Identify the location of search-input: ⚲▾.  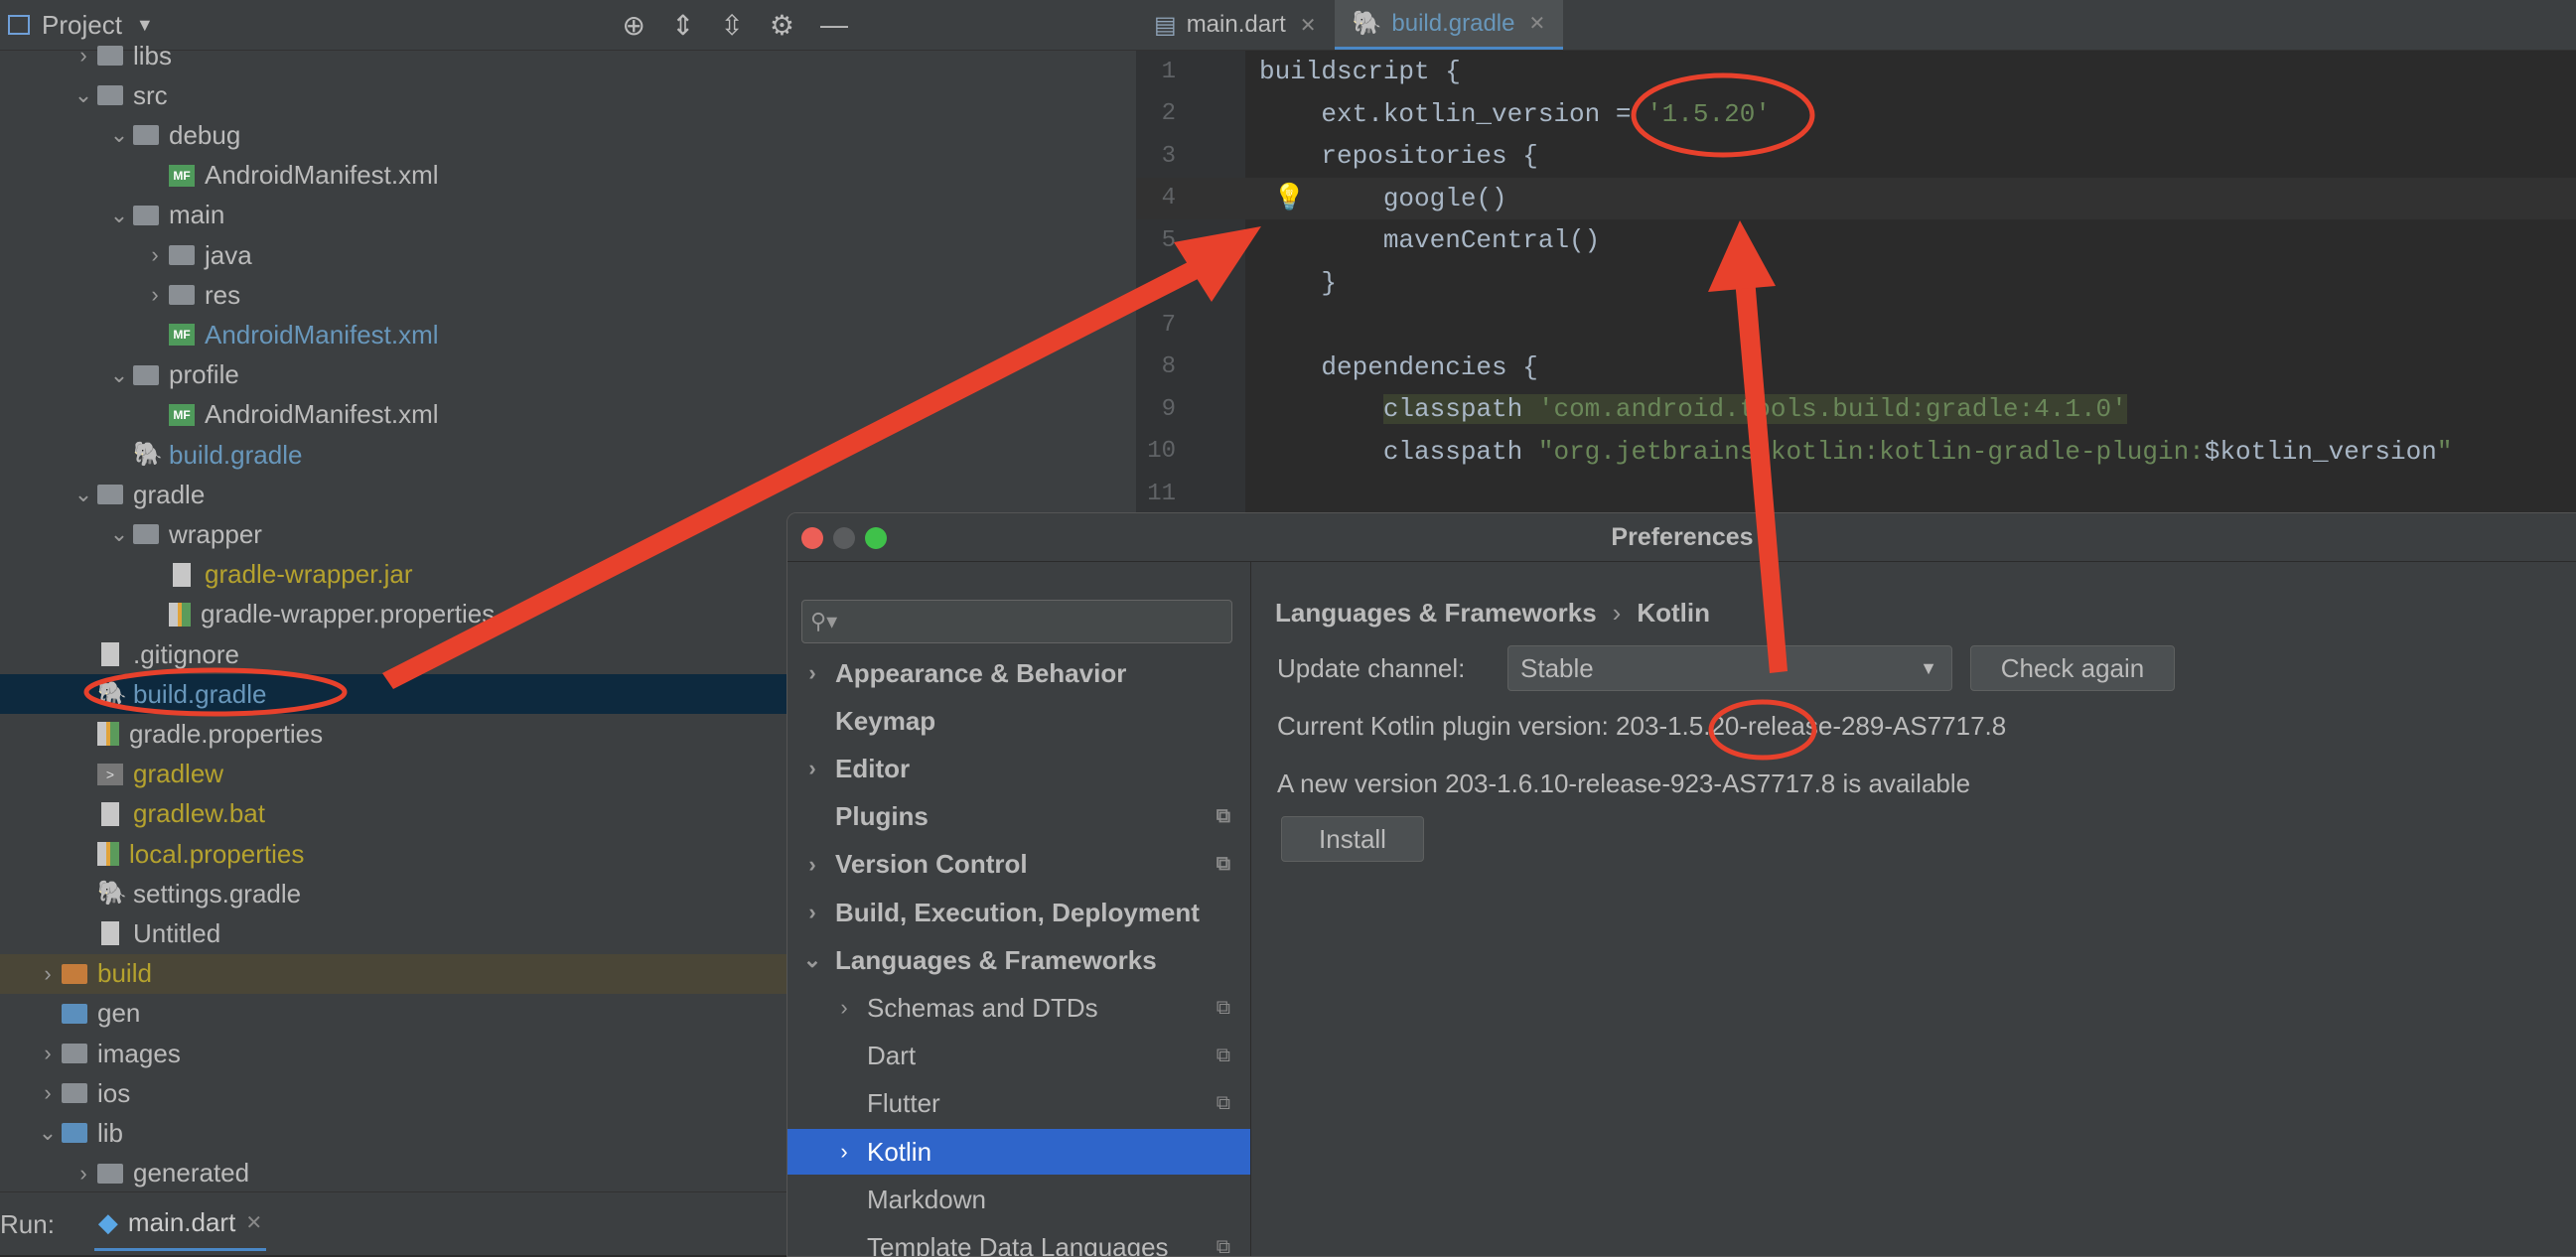
(1016, 622).